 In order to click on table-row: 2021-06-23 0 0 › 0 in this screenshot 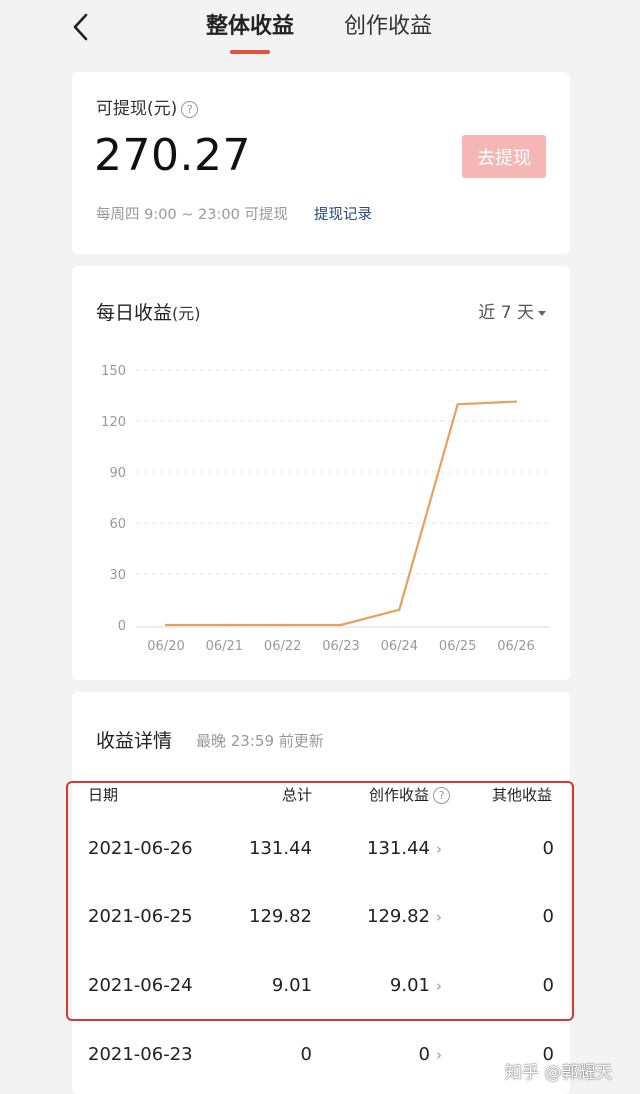, I will do `click(321, 1059)`.